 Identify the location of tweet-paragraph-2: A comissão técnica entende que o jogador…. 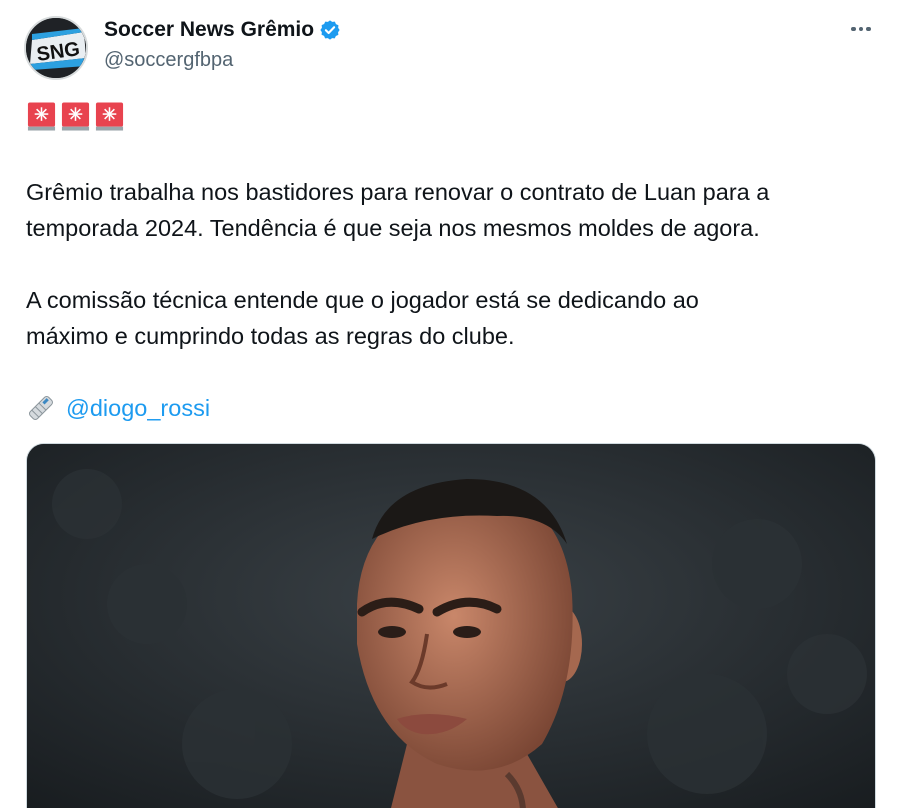
(456, 318).